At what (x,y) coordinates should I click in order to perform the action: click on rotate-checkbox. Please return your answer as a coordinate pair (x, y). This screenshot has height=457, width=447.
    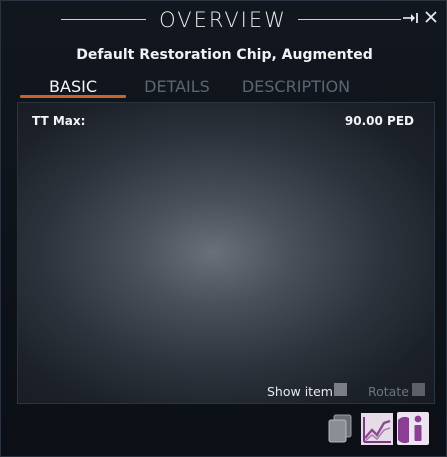
    Looking at the image, I should click on (418, 389).